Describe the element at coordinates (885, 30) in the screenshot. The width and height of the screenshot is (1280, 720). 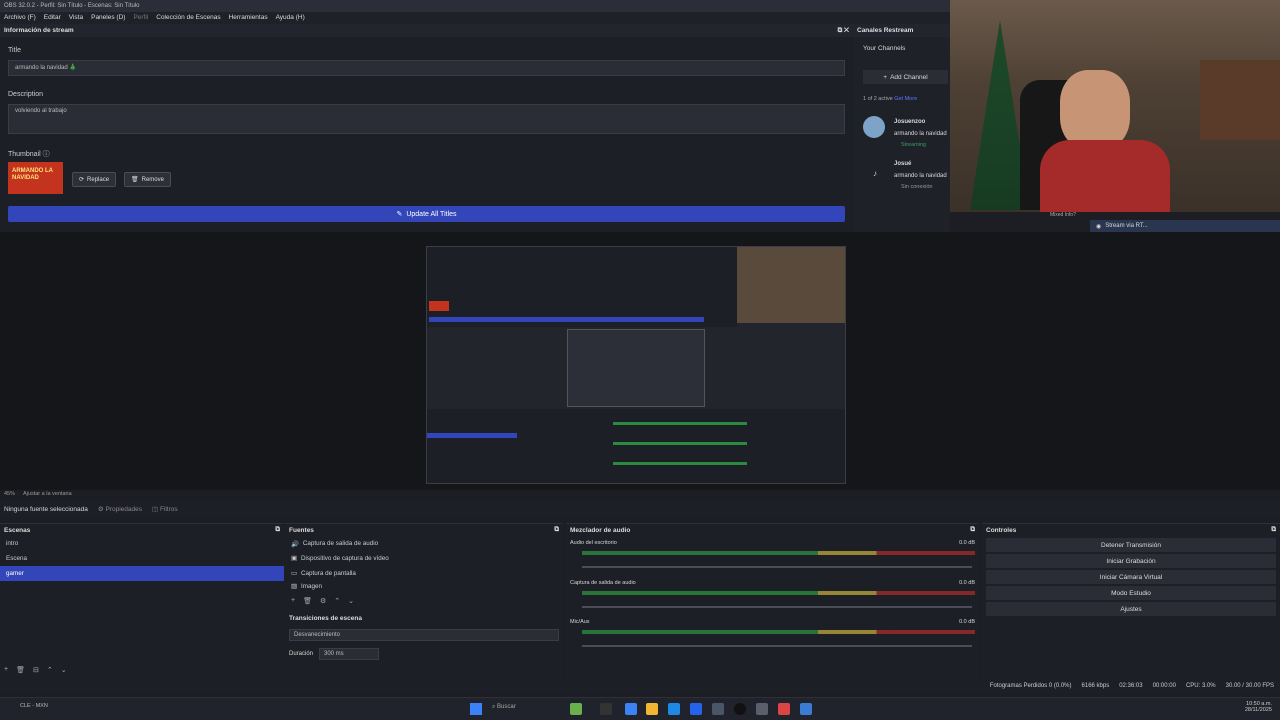
I see `restream-title: Canales Restream` at that location.